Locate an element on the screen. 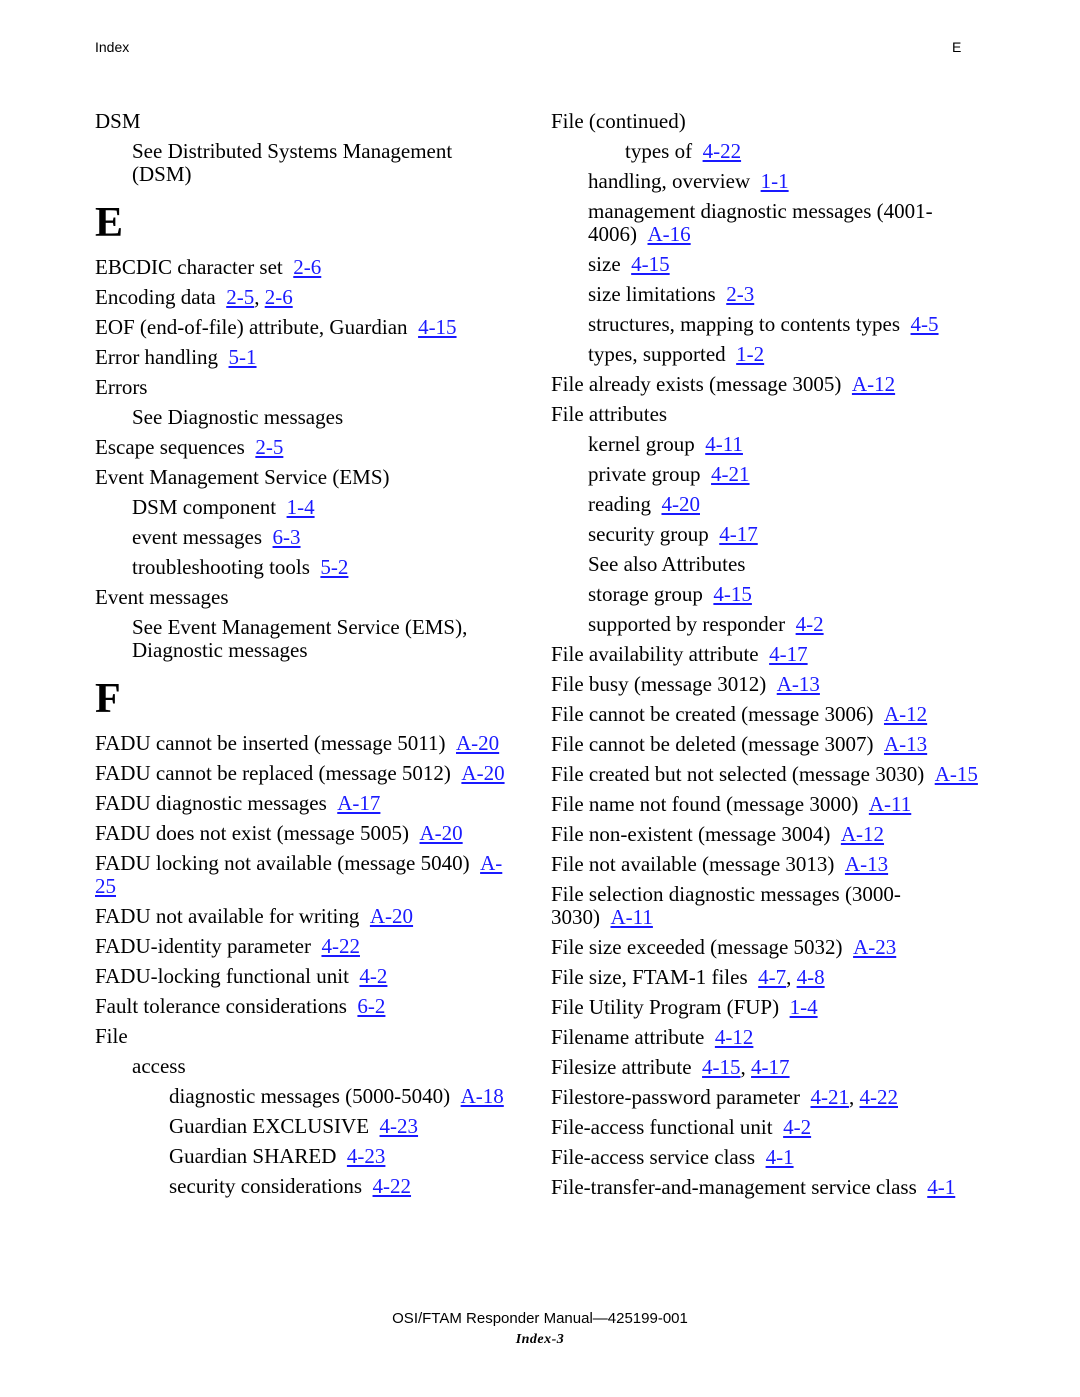  page-reference-link: 1-1 is located at coordinates (775, 181).